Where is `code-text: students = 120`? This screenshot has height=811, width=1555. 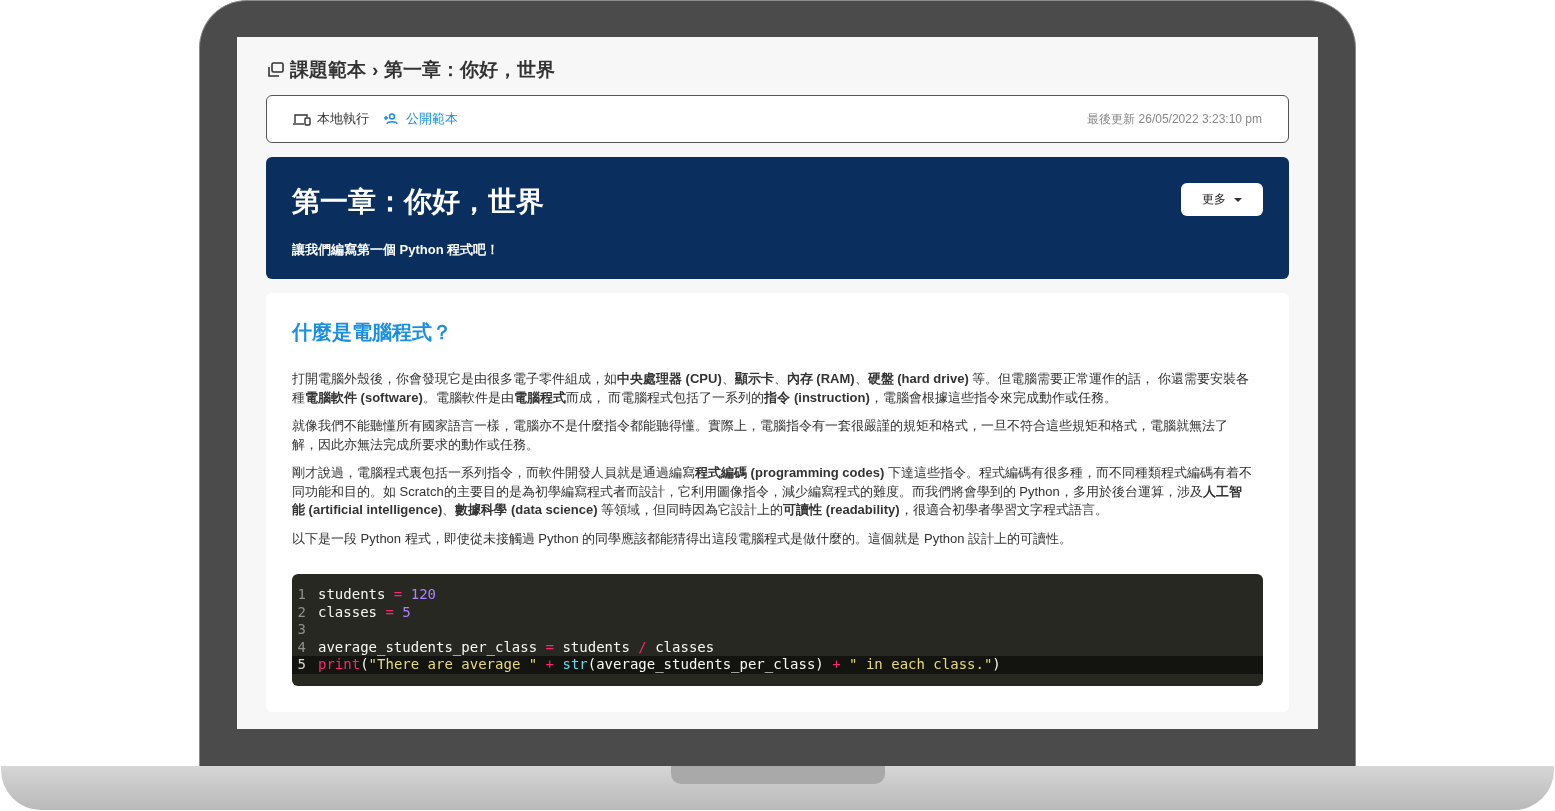
code-text: students = 120 is located at coordinates (377, 595).